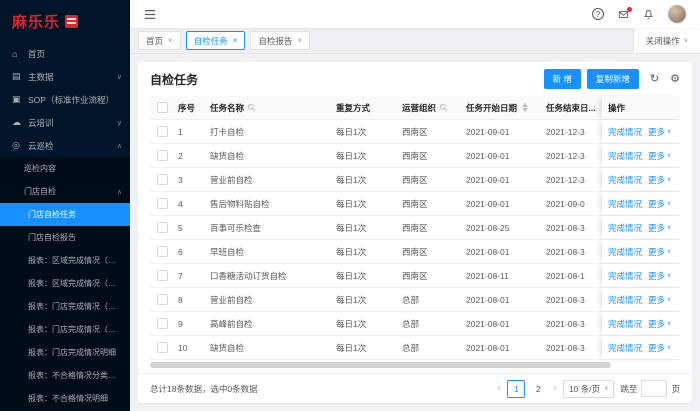 The width and height of the screenshot is (700, 411). I want to click on avatar, so click(677, 14).